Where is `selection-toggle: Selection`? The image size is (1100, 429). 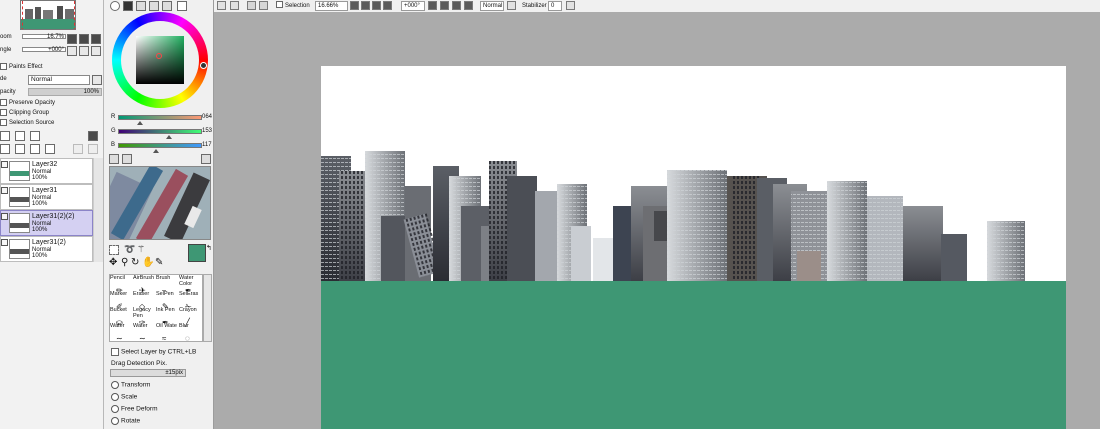
selection-toggle: Selection is located at coordinates (293, 5).